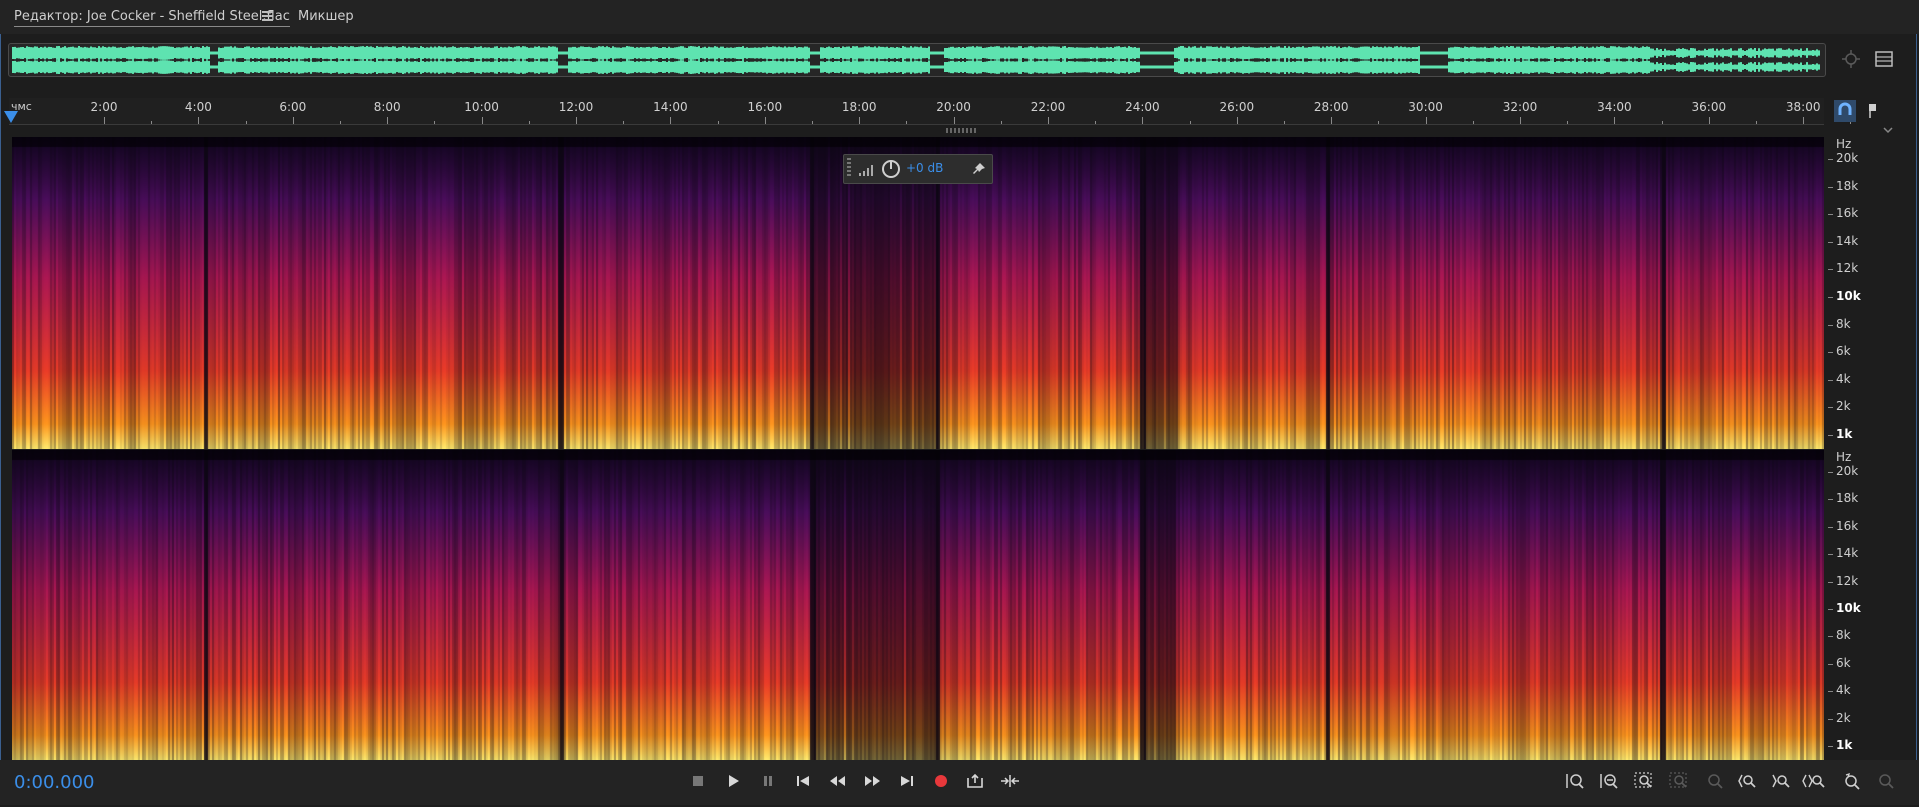 The height and width of the screenshot is (807, 1919). I want to click on zoom-to-selection-button, so click(1644, 781).